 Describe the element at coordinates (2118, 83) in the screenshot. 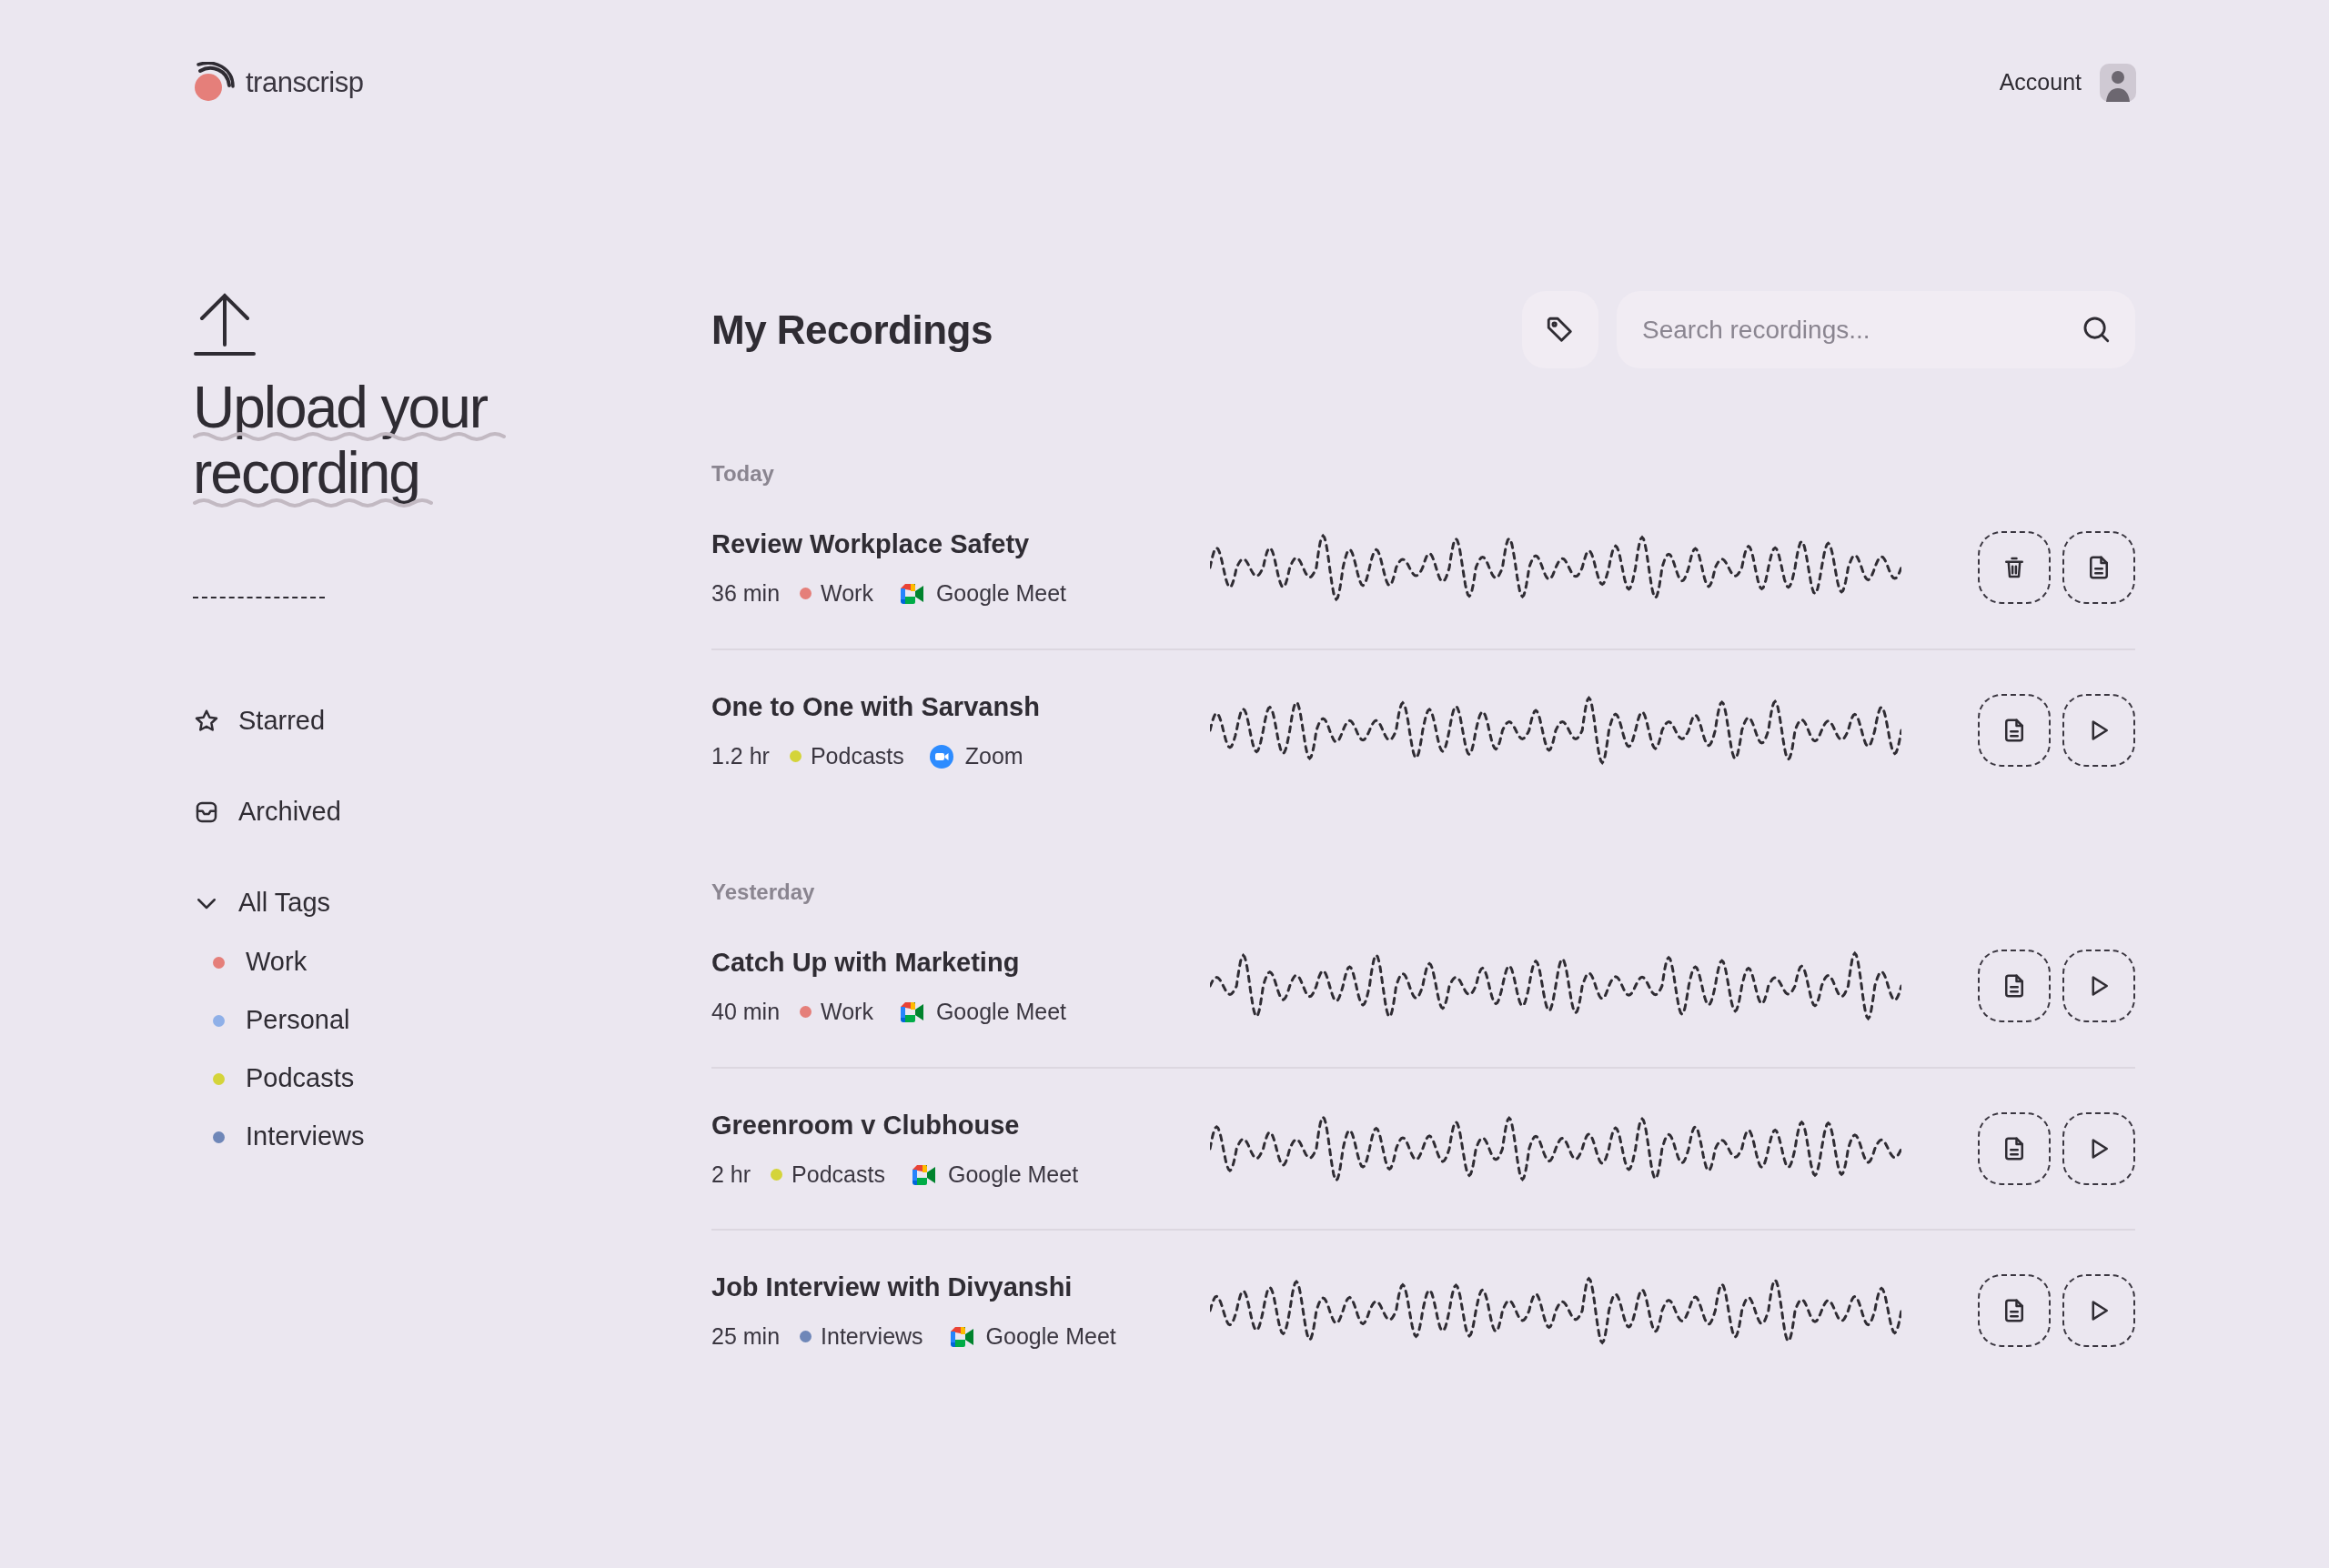

I see `avatar-icon` at that location.